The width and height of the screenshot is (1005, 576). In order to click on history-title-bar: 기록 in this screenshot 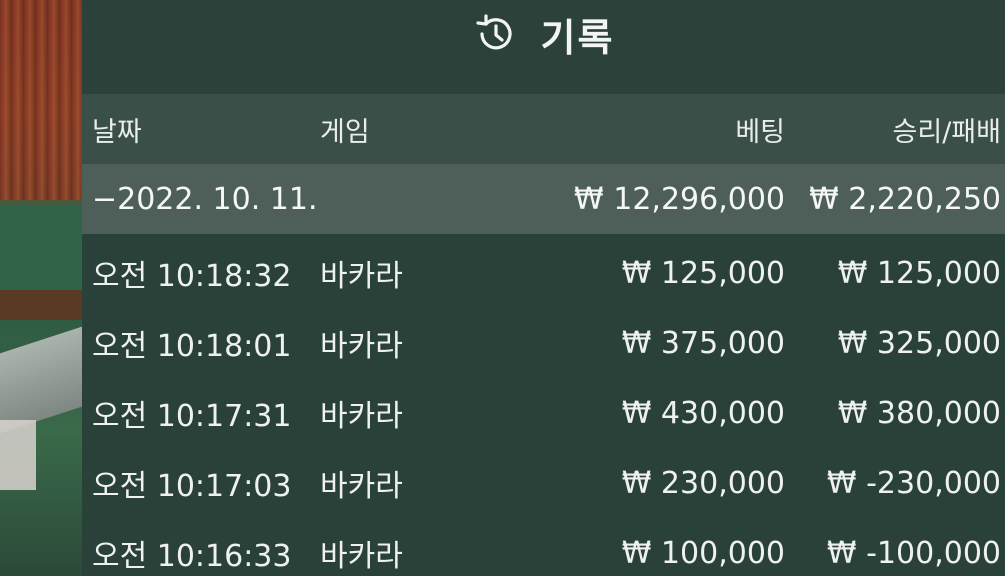, I will do `click(543, 47)`.